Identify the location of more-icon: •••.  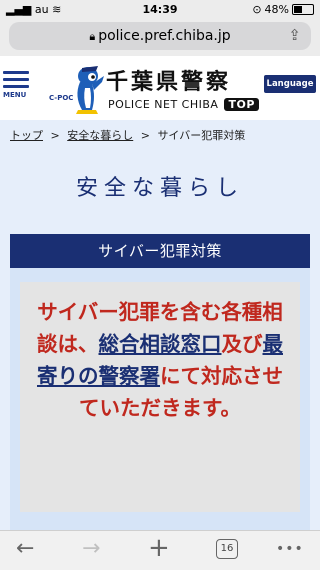
(290, 549).